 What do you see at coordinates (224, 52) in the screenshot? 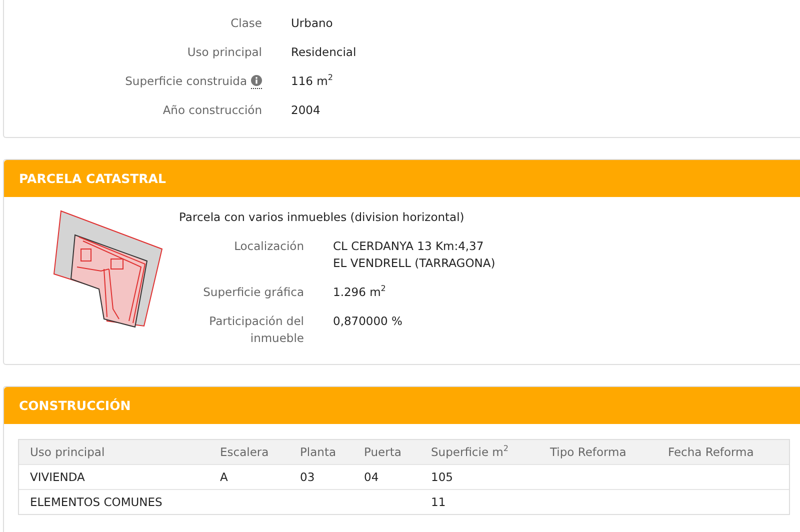
I see `field-label: Uso principal` at bounding box center [224, 52].